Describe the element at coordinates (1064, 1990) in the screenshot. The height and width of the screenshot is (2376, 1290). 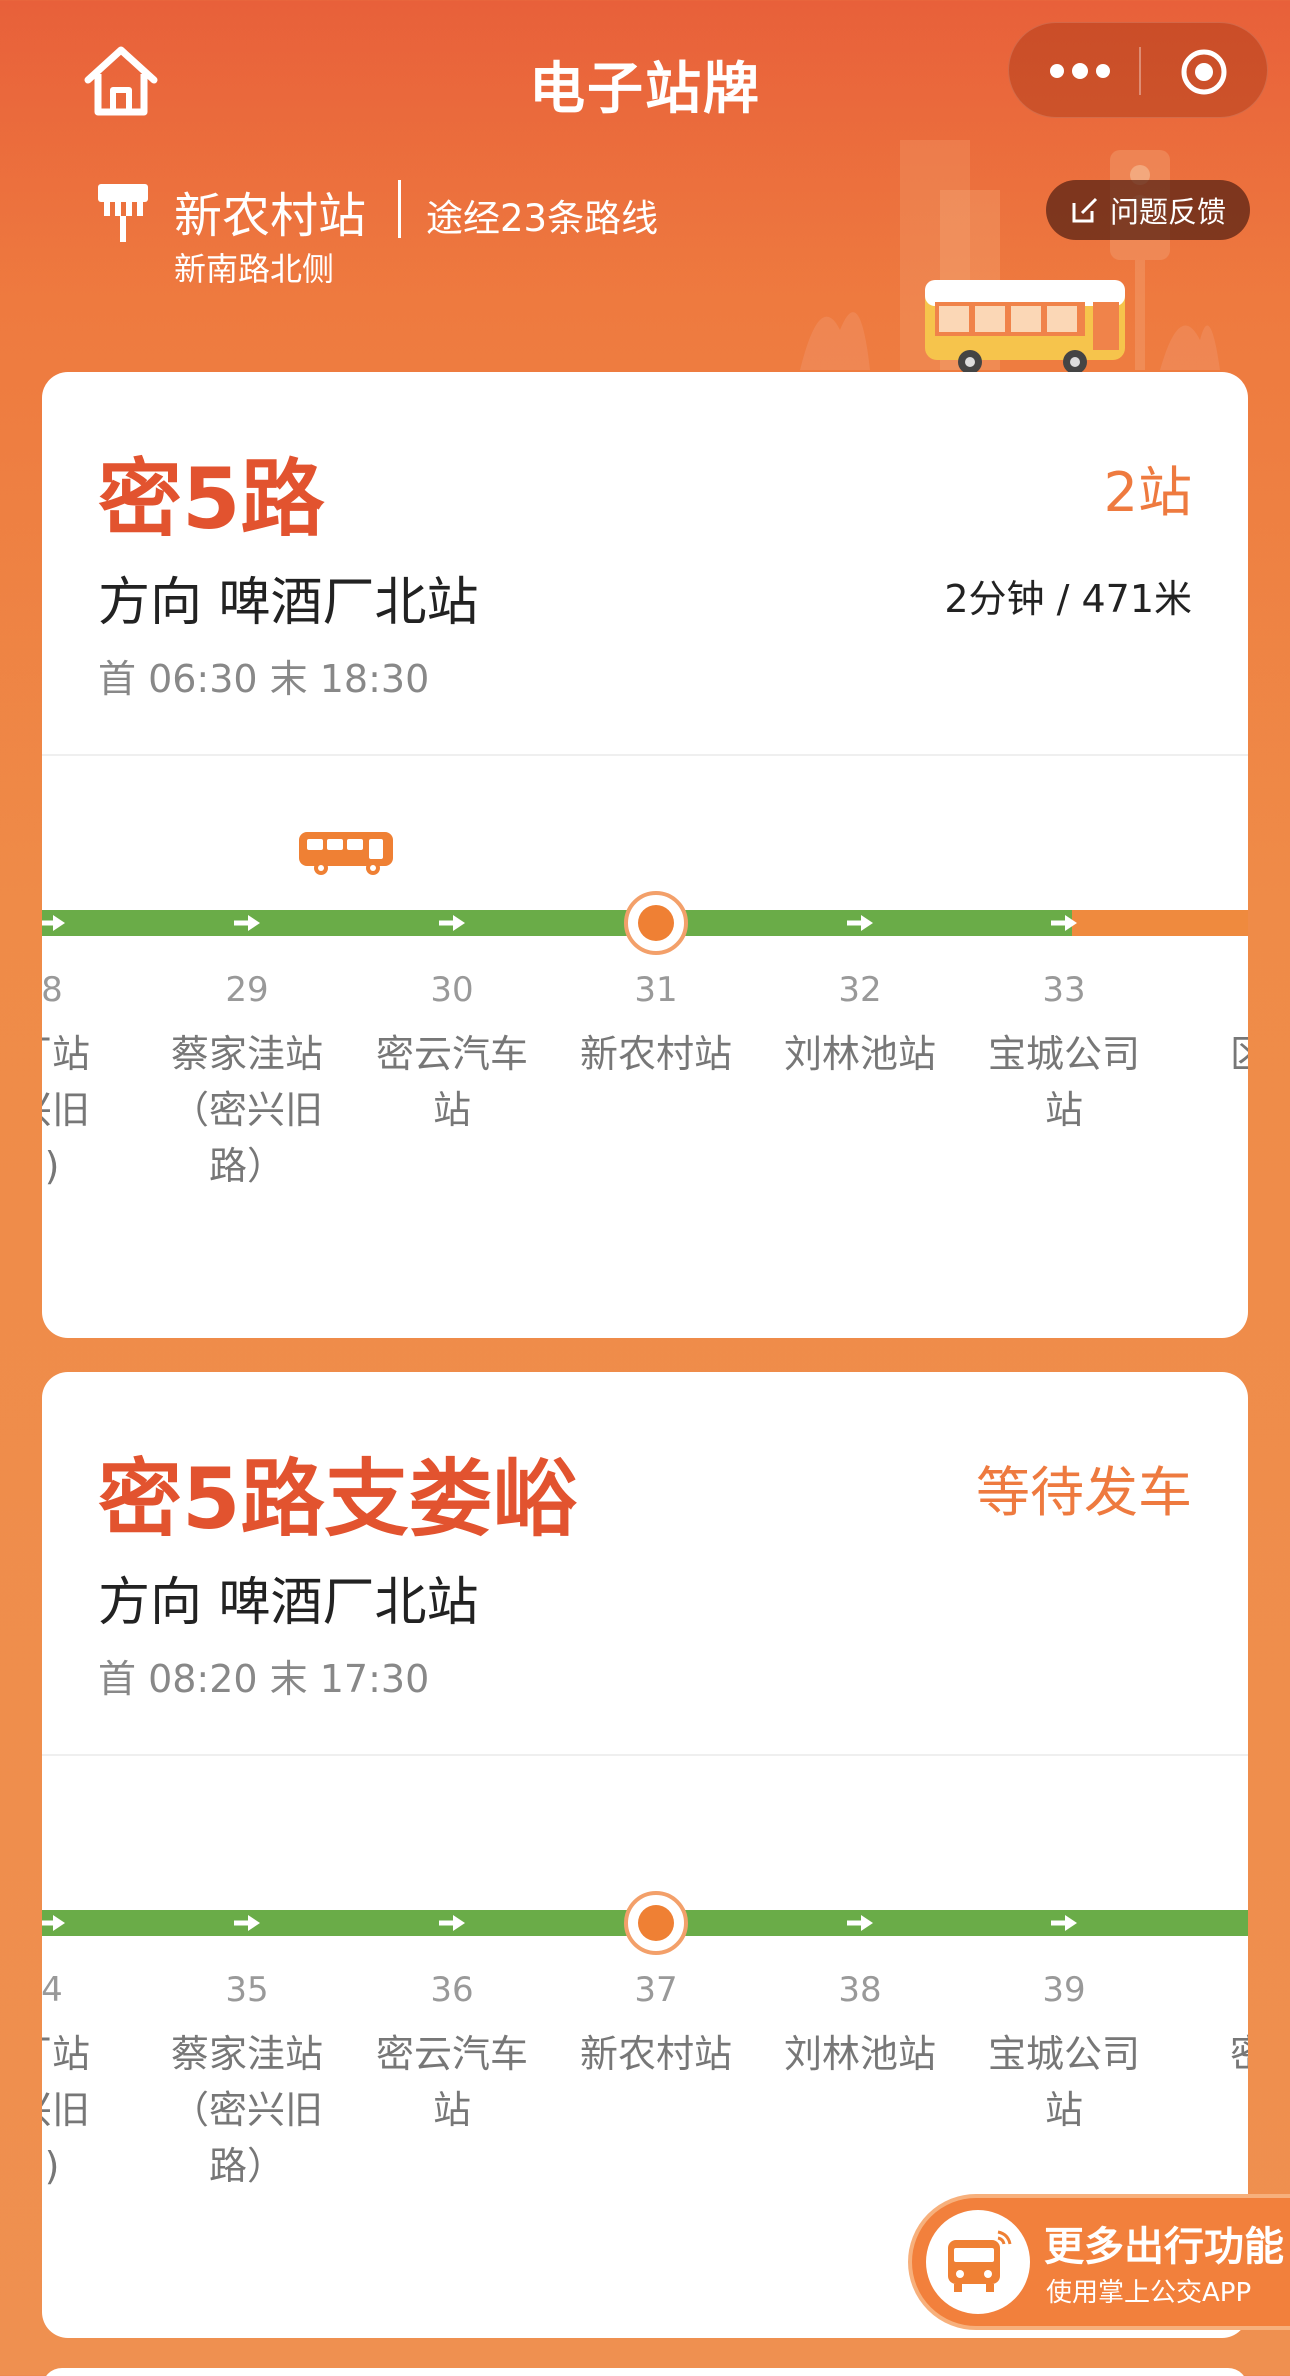
I see `stop-number: 39` at that location.